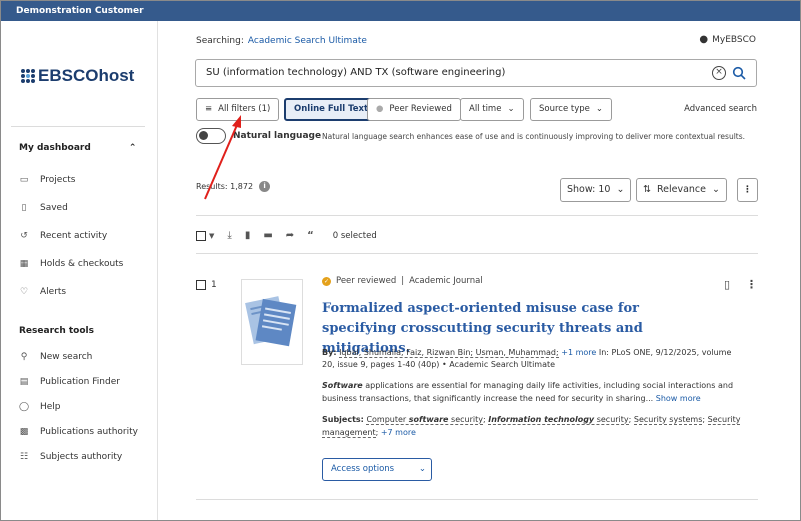 This screenshot has width=801, height=521. Describe the element at coordinates (225, 186) in the screenshot. I see `results-count-label: Results: 1,872` at that location.